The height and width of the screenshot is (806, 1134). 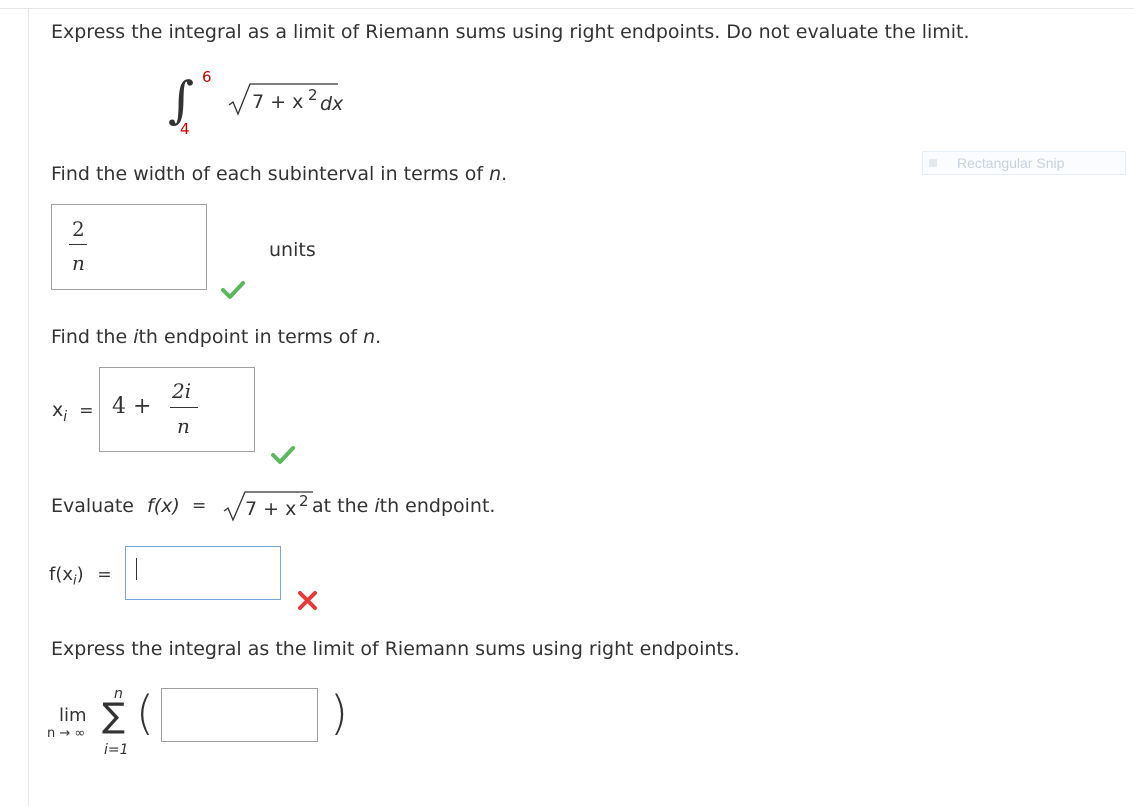 What do you see at coordinates (129, 247) in the screenshot?
I see `width-answer-box: 2 n` at bounding box center [129, 247].